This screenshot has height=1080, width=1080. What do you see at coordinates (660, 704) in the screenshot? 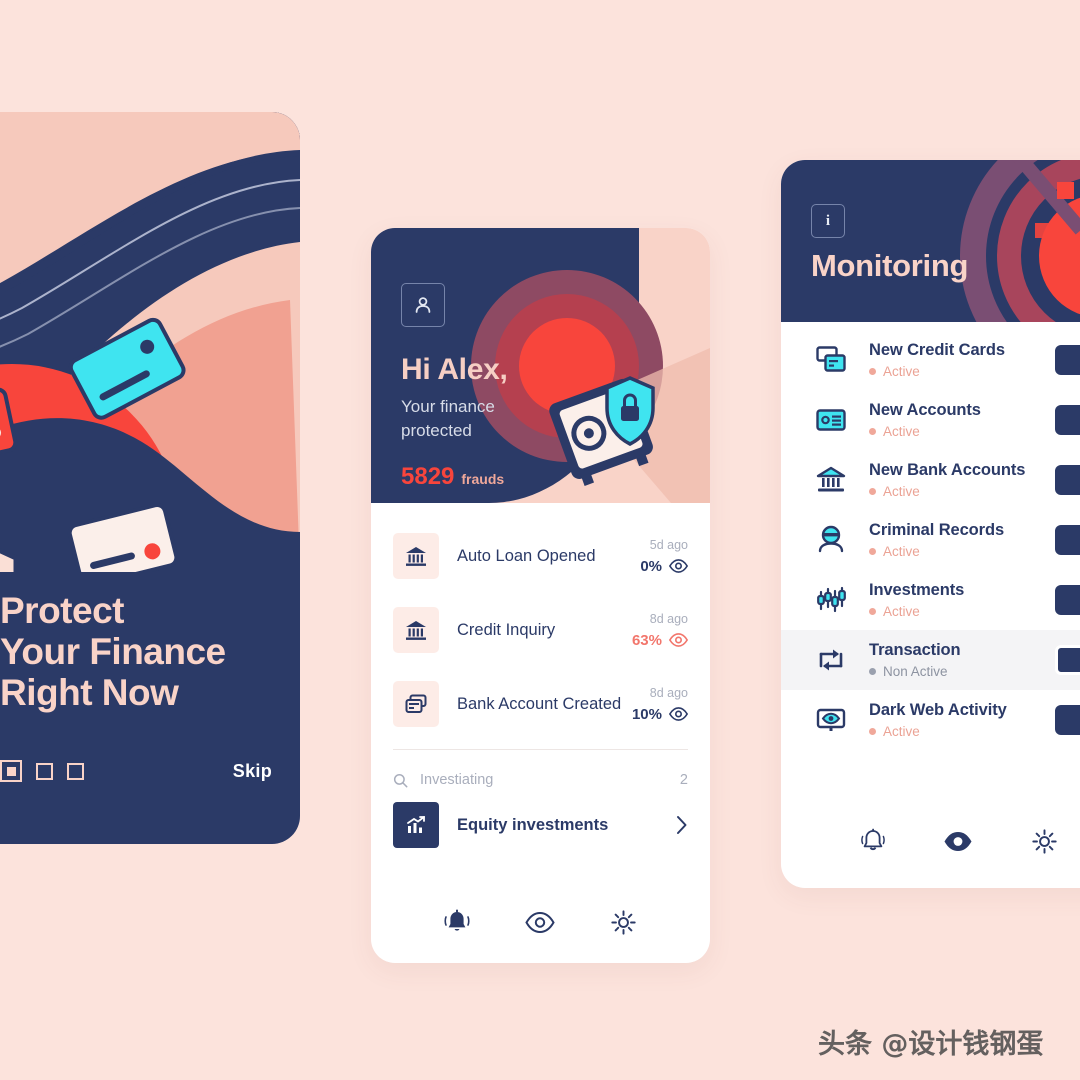
I see `activity-meta: 8d ago 10%` at bounding box center [660, 704].